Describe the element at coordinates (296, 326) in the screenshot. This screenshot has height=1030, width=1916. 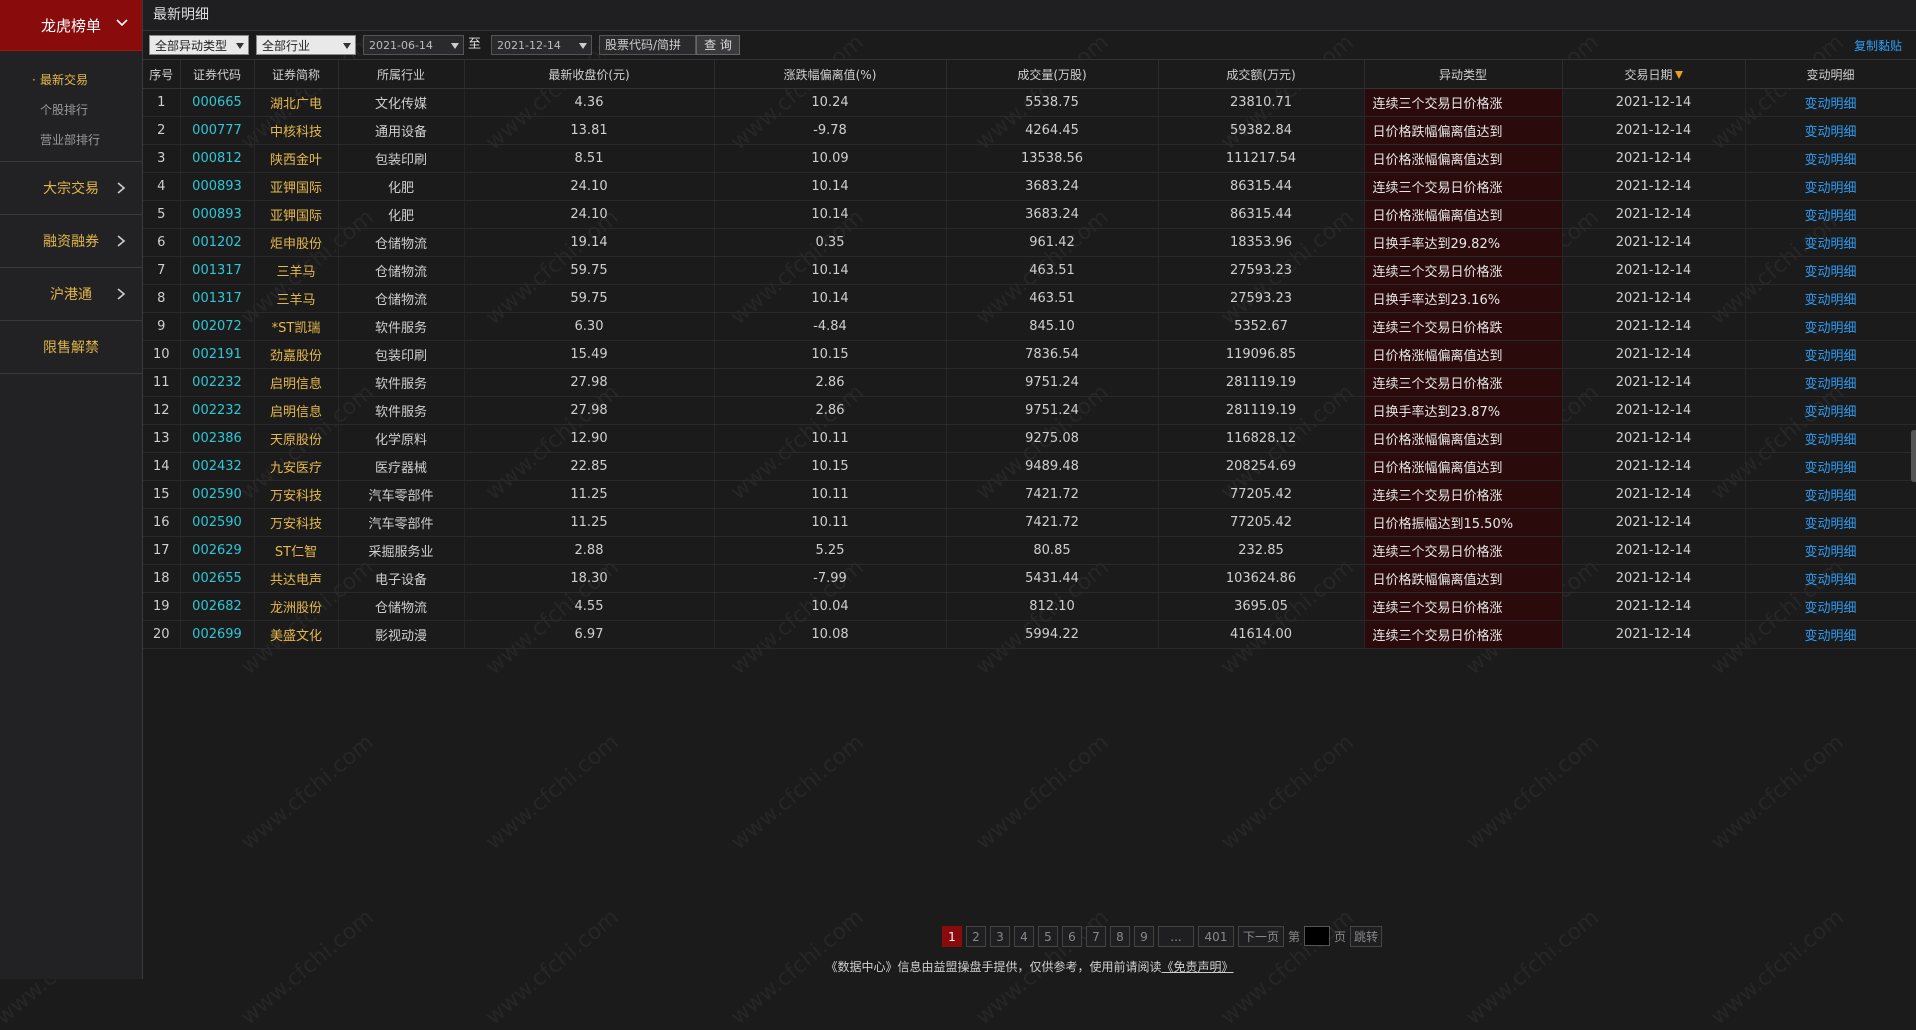
I see `stock-name: *ST凯瑞` at that location.